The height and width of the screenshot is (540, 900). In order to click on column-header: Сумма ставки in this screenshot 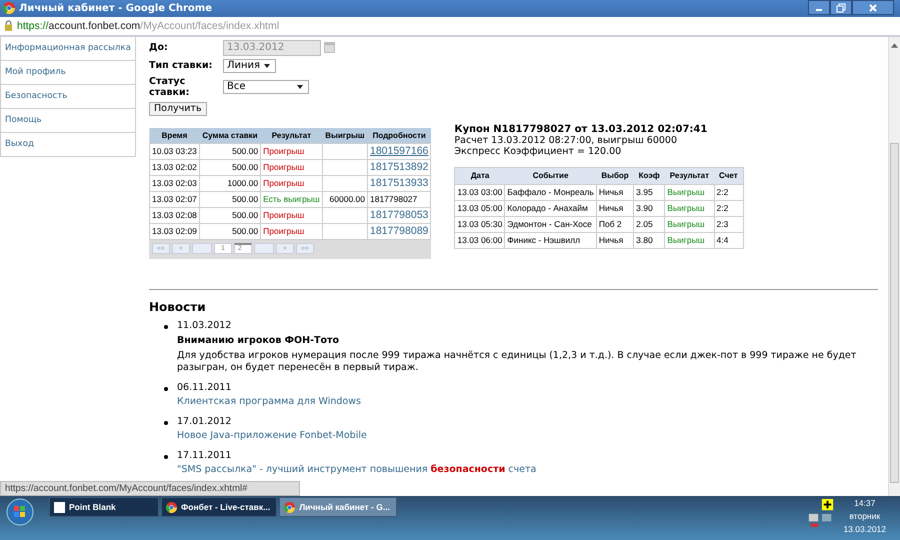, I will do `click(230, 136)`.